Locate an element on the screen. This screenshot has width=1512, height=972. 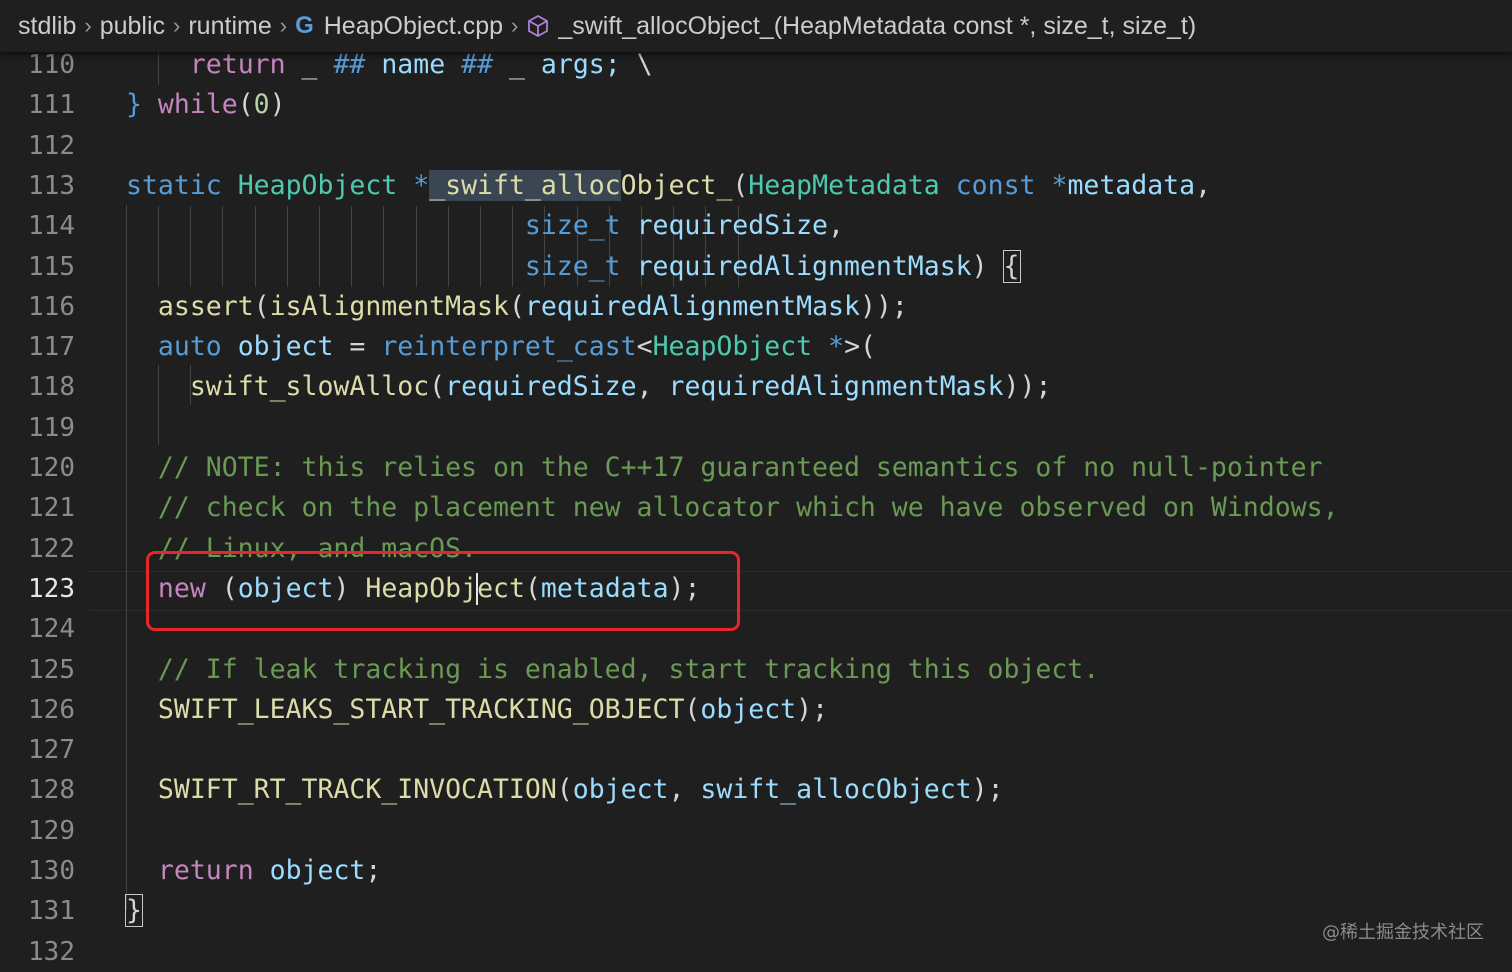
code-text: } is located at coordinates (134, 911).